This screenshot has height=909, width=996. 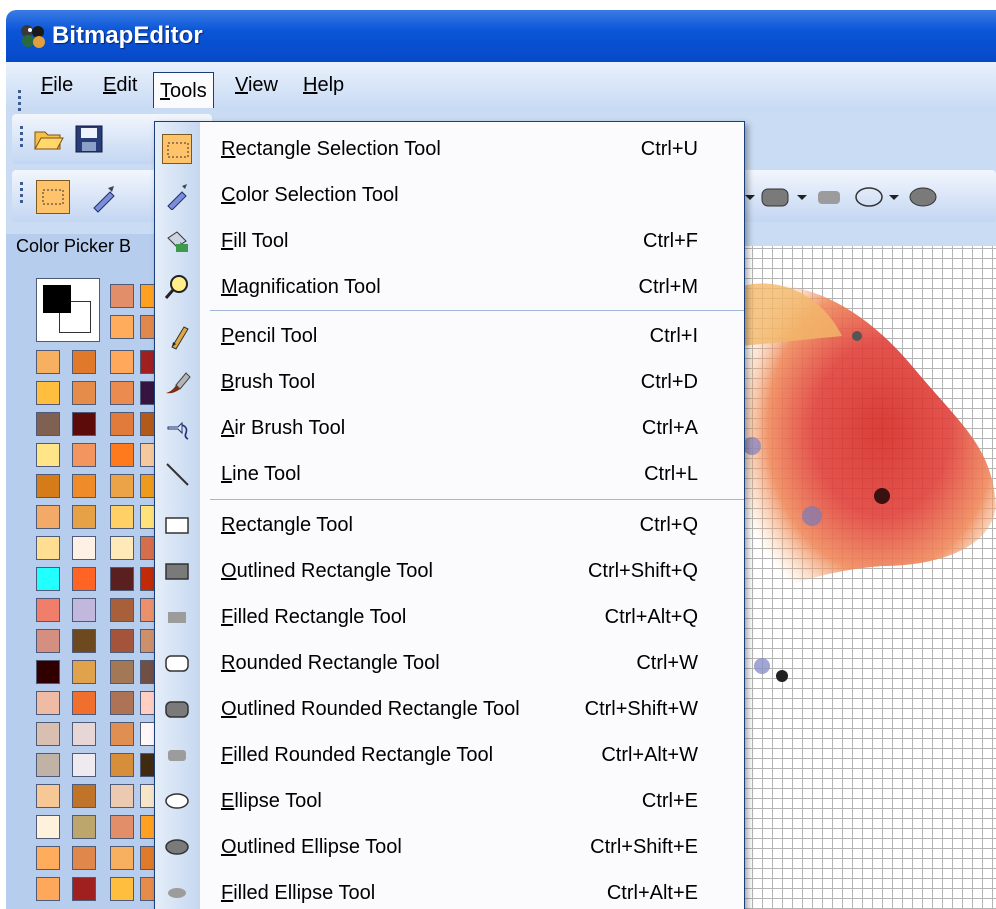 I want to click on menu-item-rectangle: Rectangle Tool Ctrl+Q, so click(x=449, y=525).